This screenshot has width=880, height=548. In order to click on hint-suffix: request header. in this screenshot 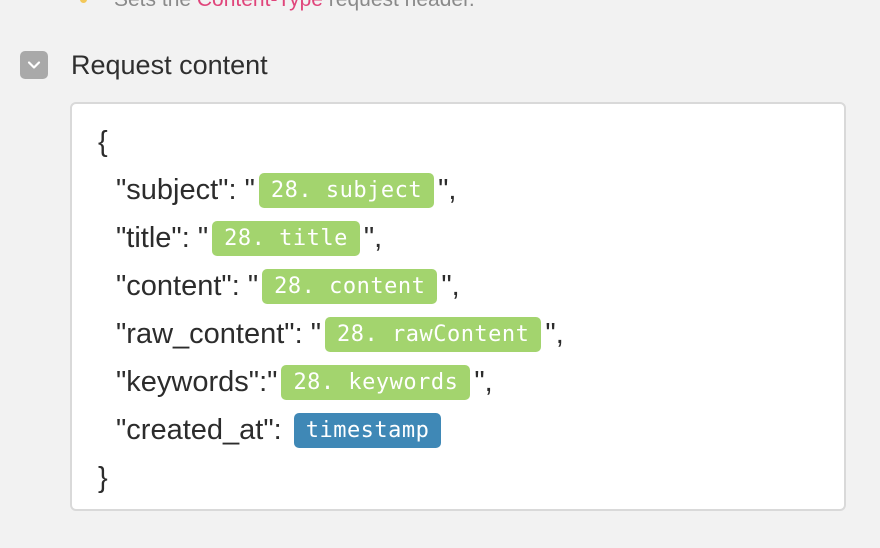, I will do `click(399, 5)`.